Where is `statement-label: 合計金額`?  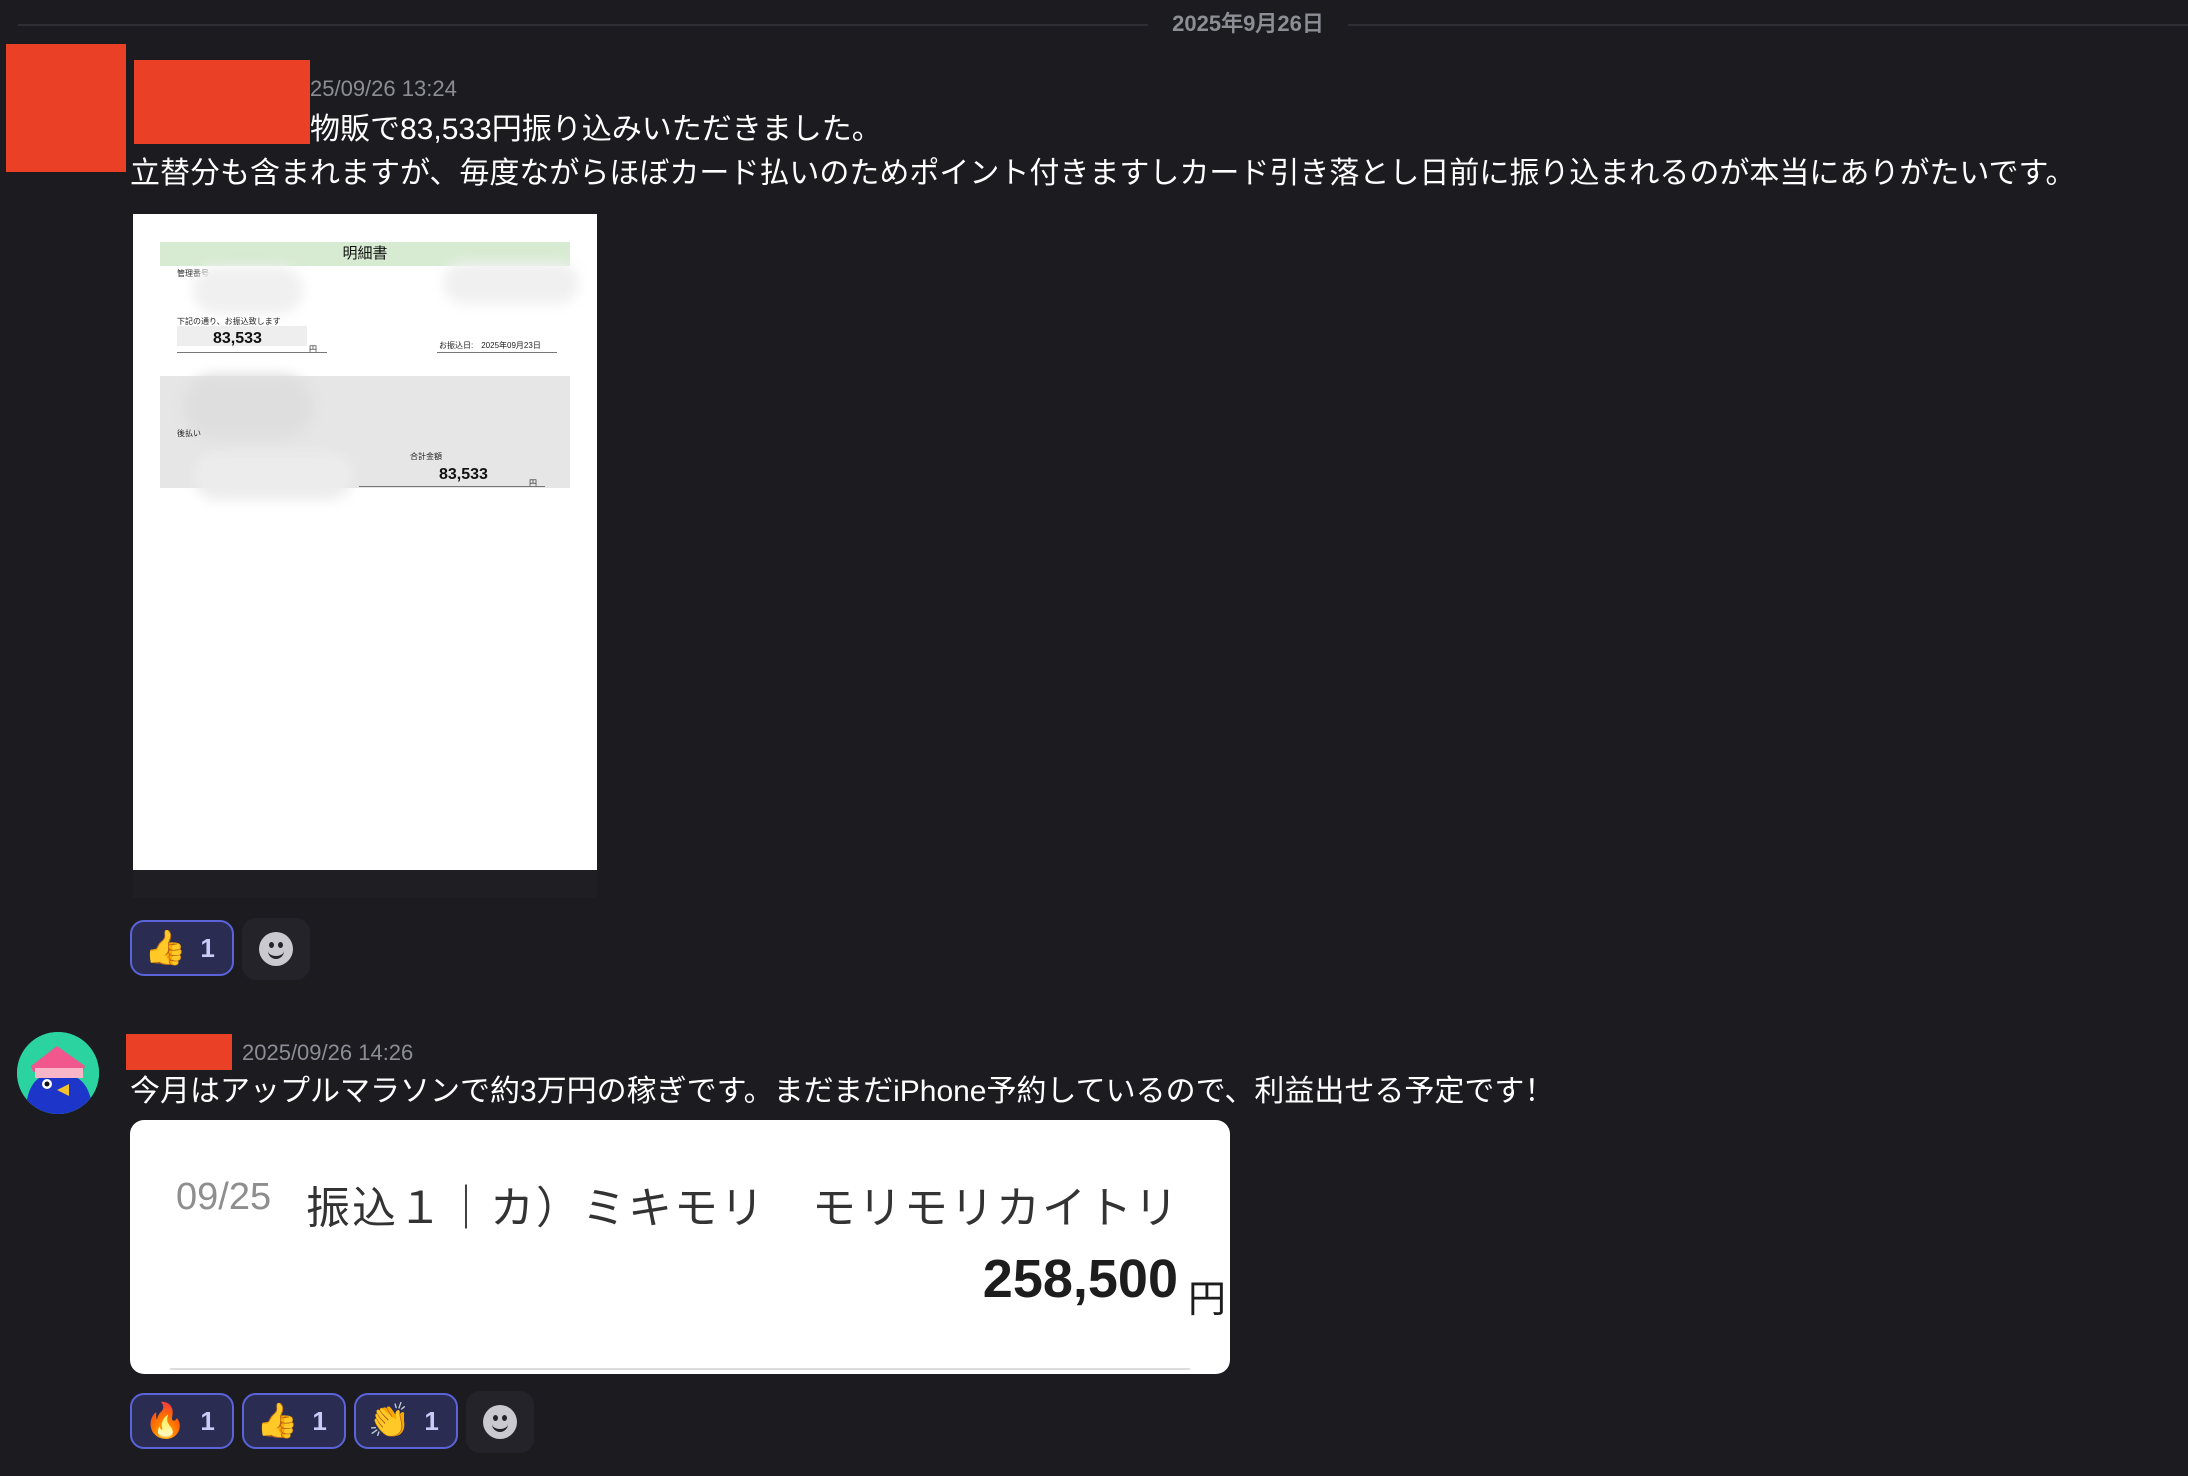
statement-label: 合計金額 is located at coordinates (426, 456).